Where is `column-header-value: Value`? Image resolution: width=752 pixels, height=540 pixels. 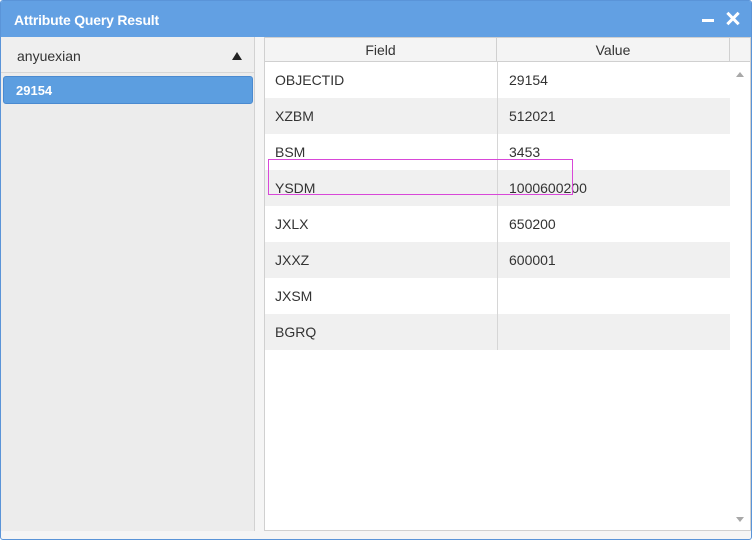
column-header-value: Value is located at coordinates (613, 50).